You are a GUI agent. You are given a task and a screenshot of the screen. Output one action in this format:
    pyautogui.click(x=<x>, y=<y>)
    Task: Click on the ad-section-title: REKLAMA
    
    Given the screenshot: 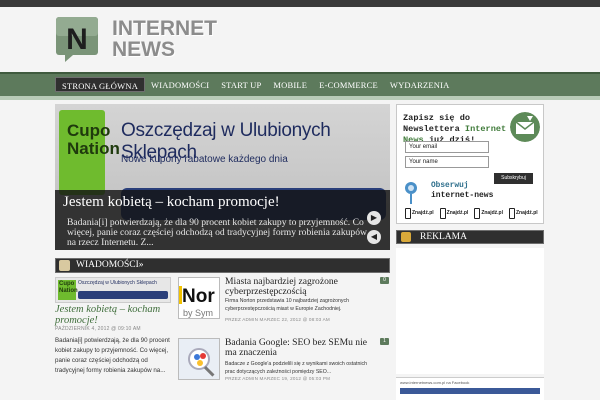 What is the action you would take?
    pyautogui.click(x=443, y=237)
    